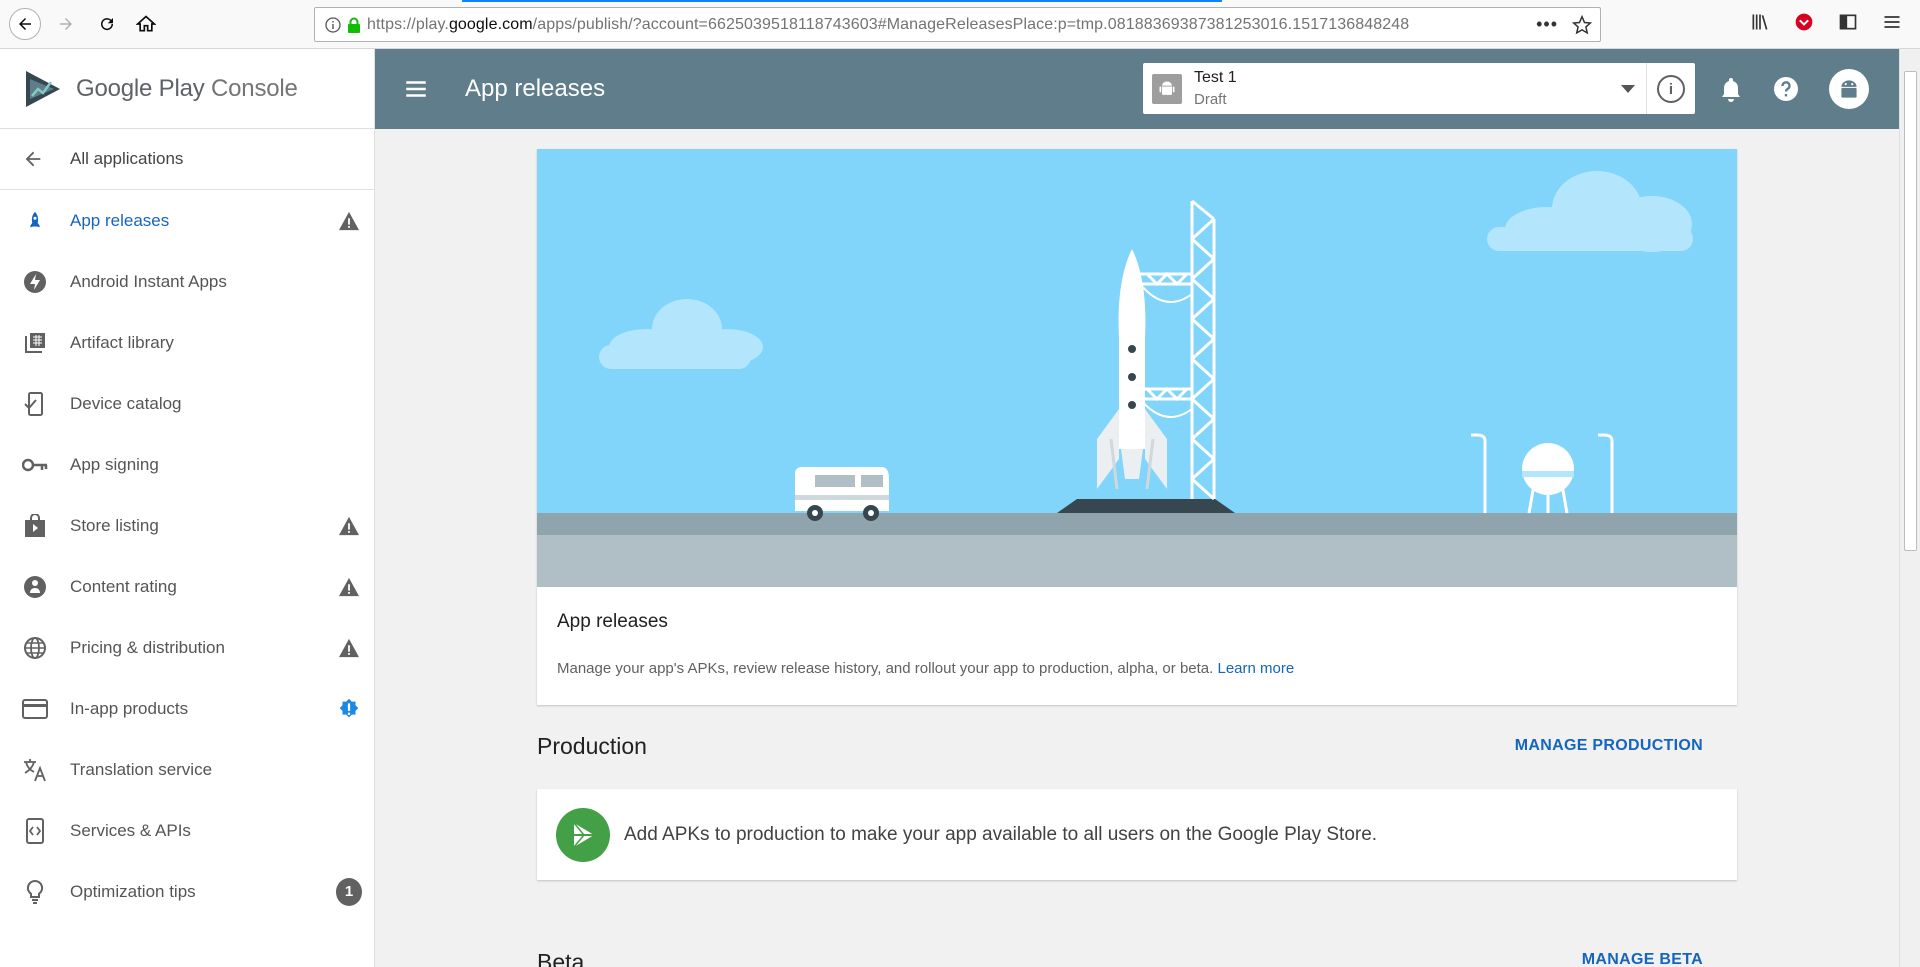 This screenshot has width=1920, height=967. What do you see at coordinates (1848, 22) in the screenshot?
I see `sidebar-icon` at bounding box center [1848, 22].